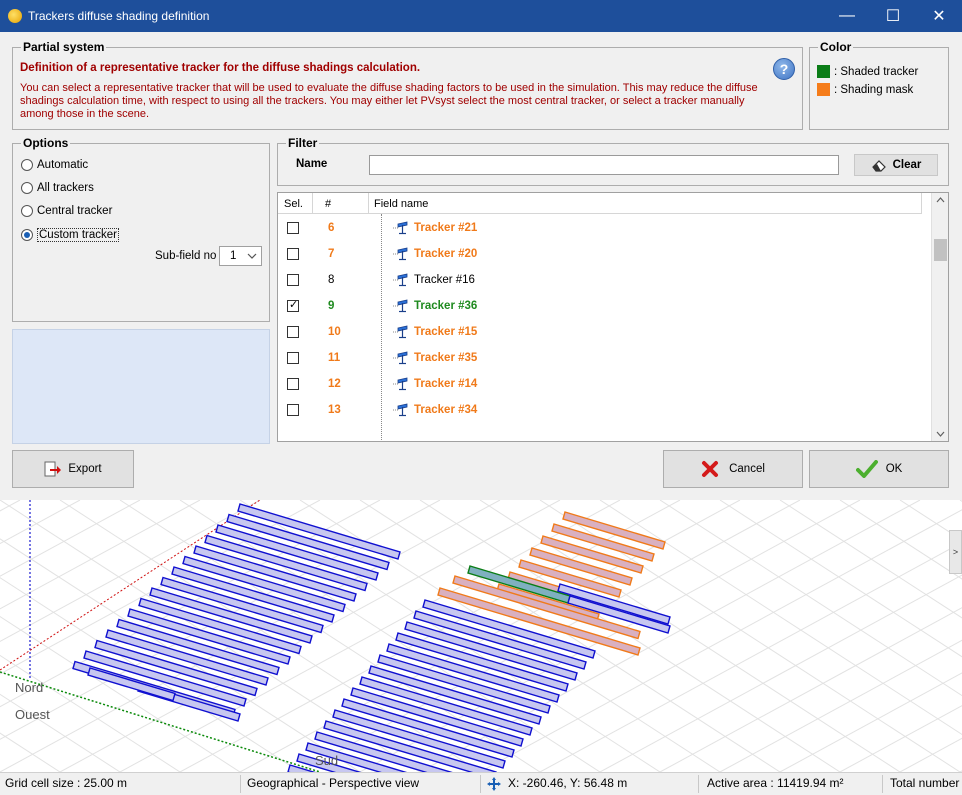 This screenshot has width=962, height=795. I want to click on row-field-name: Tracker #21, so click(446, 228).